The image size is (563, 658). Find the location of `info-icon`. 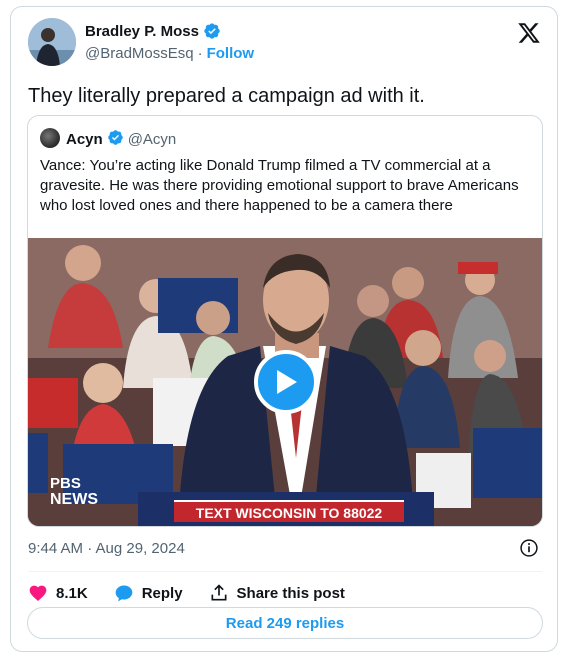

info-icon is located at coordinates (529, 548).